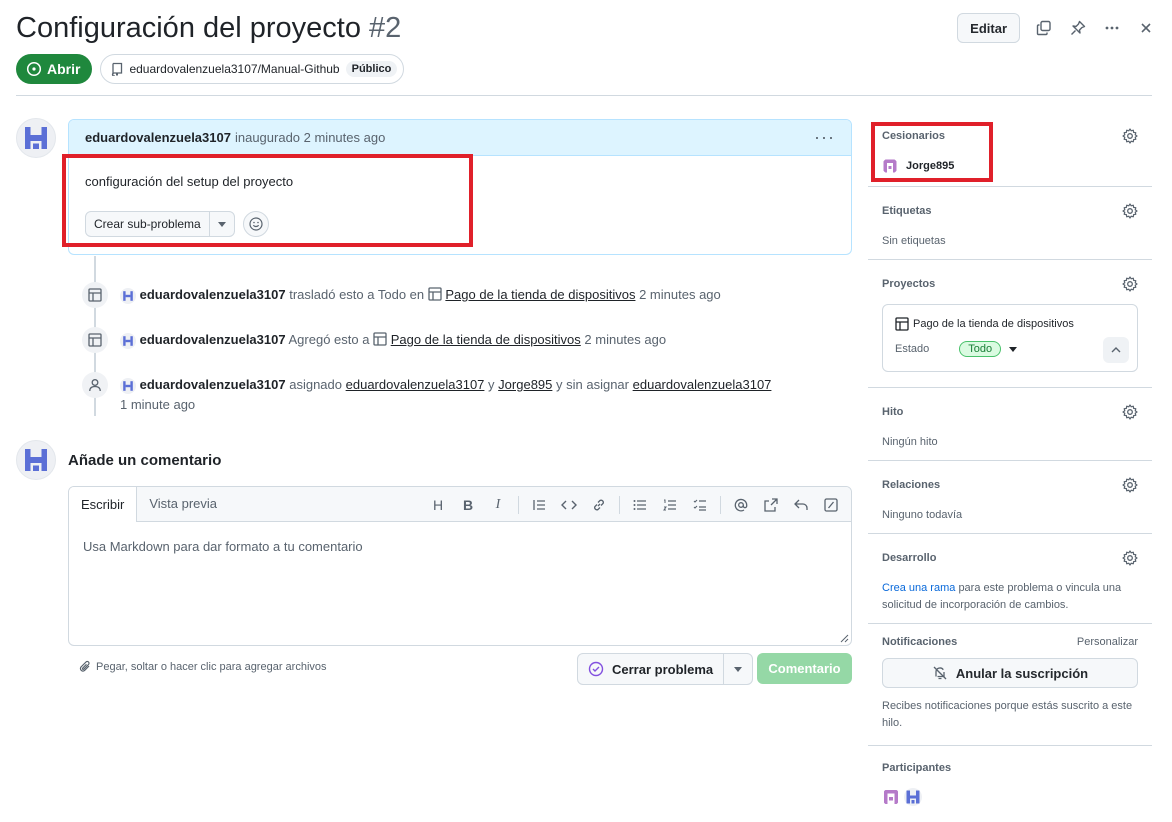  Describe the element at coordinates (1044, 28) in the screenshot. I see `copy-icon` at that location.